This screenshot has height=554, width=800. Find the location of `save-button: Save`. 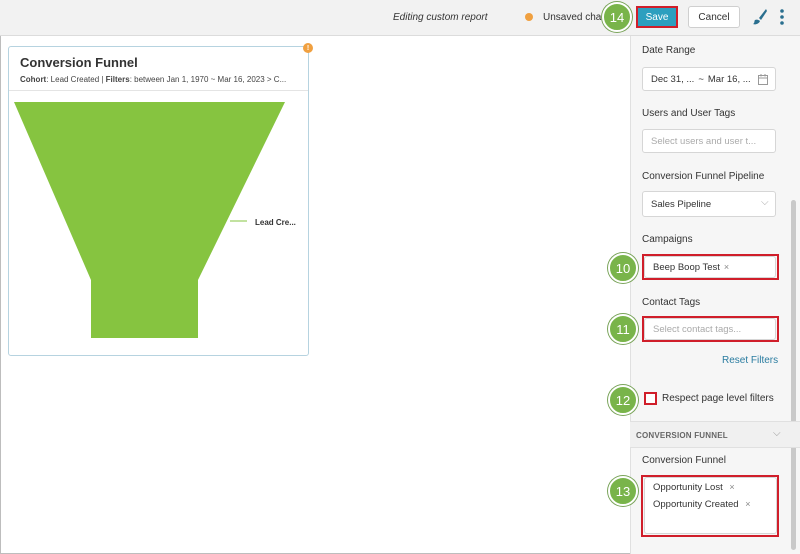

save-button: Save is located at coordinates (657, 17).